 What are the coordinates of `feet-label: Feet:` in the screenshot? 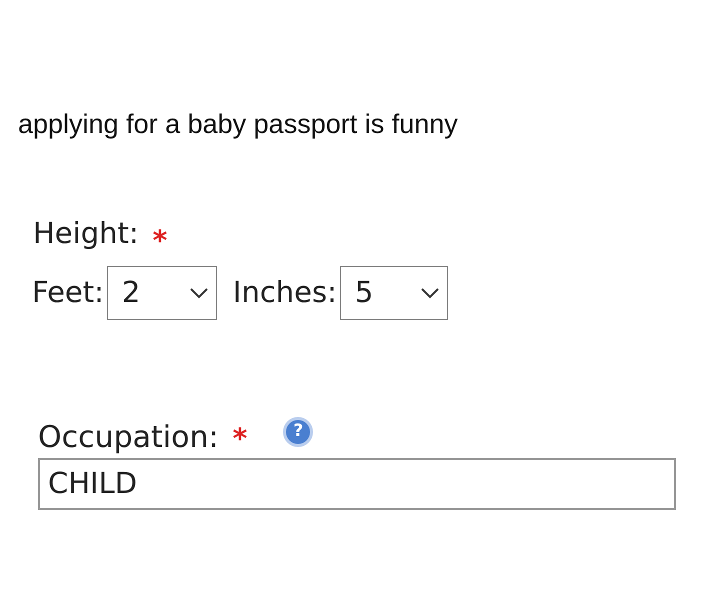 It's located at (68, 293).